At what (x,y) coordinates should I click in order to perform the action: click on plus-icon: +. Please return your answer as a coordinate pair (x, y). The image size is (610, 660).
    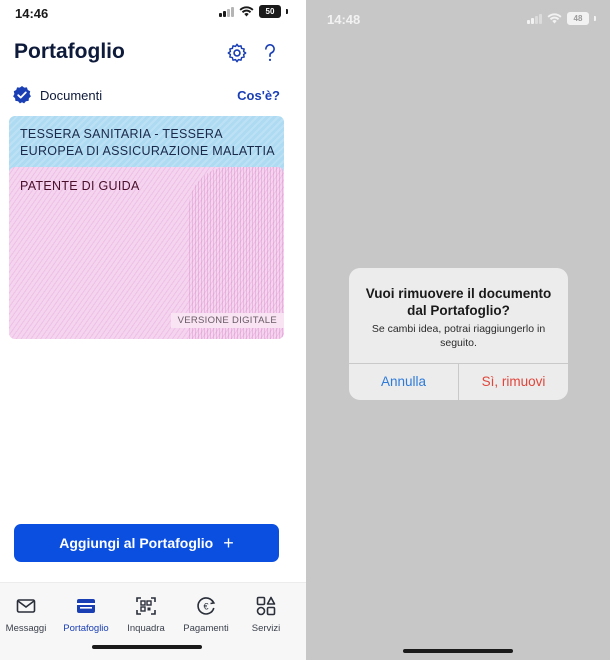
    Looking at the image, I should click on (228, 543).